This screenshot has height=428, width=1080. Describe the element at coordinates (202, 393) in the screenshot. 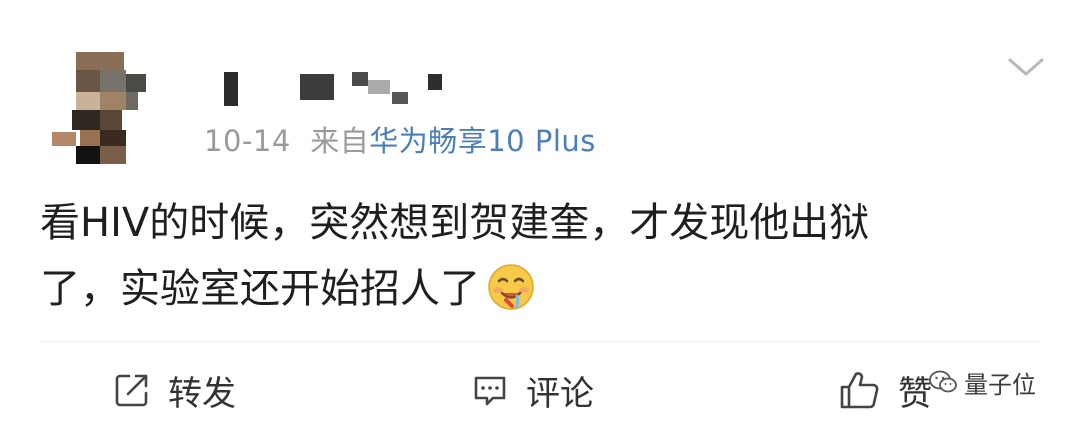

I see `repost-label: 转发` at that location.